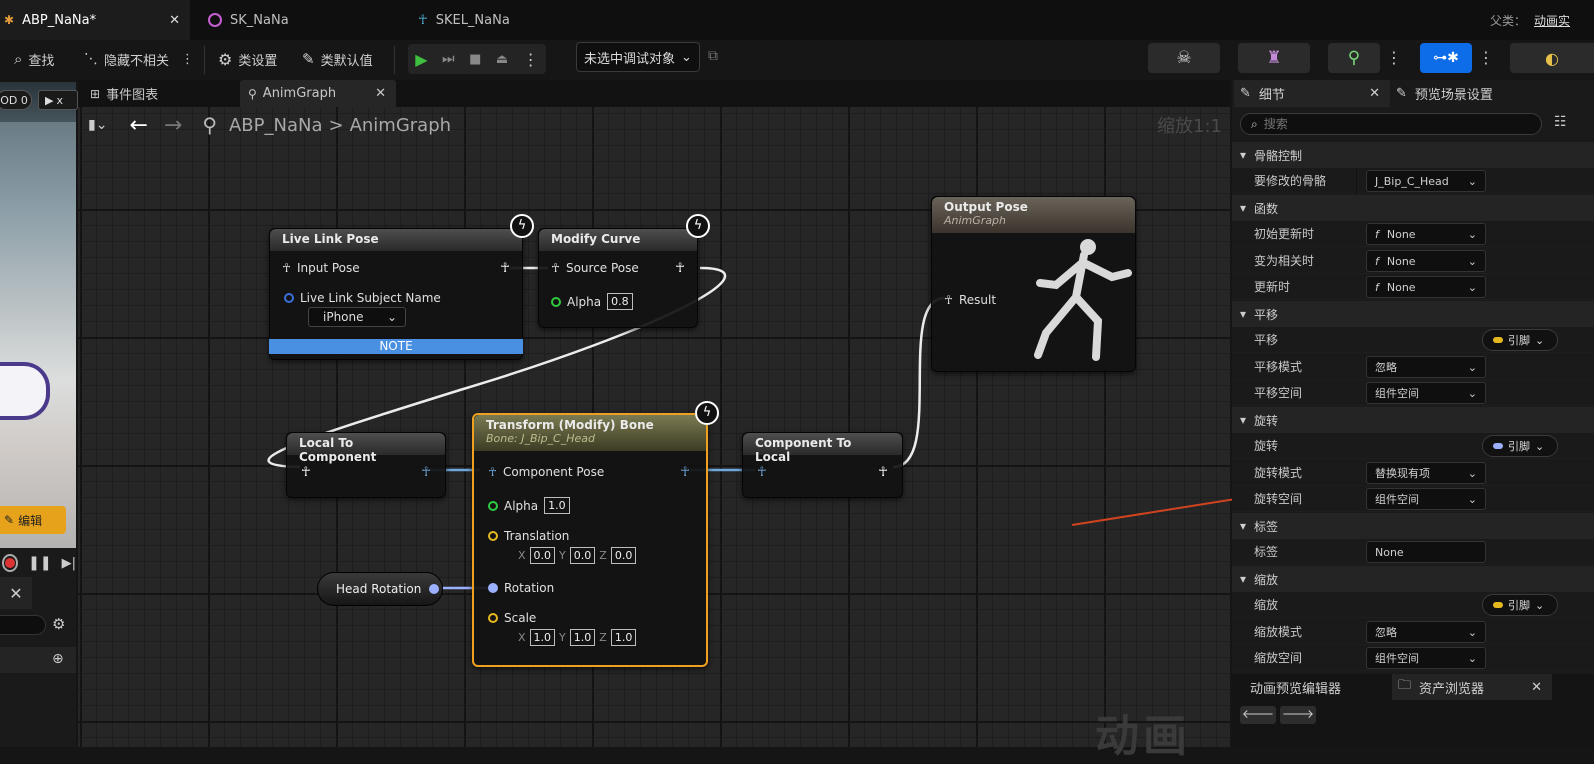 The width and height of the screenshot is (1594, 764). What do you see at coordinates (1472, 687) in the screenshot?
I see `tab-asset-browser: 🗀 资产浏览器 ✕` at bounding box center [1472, 687].